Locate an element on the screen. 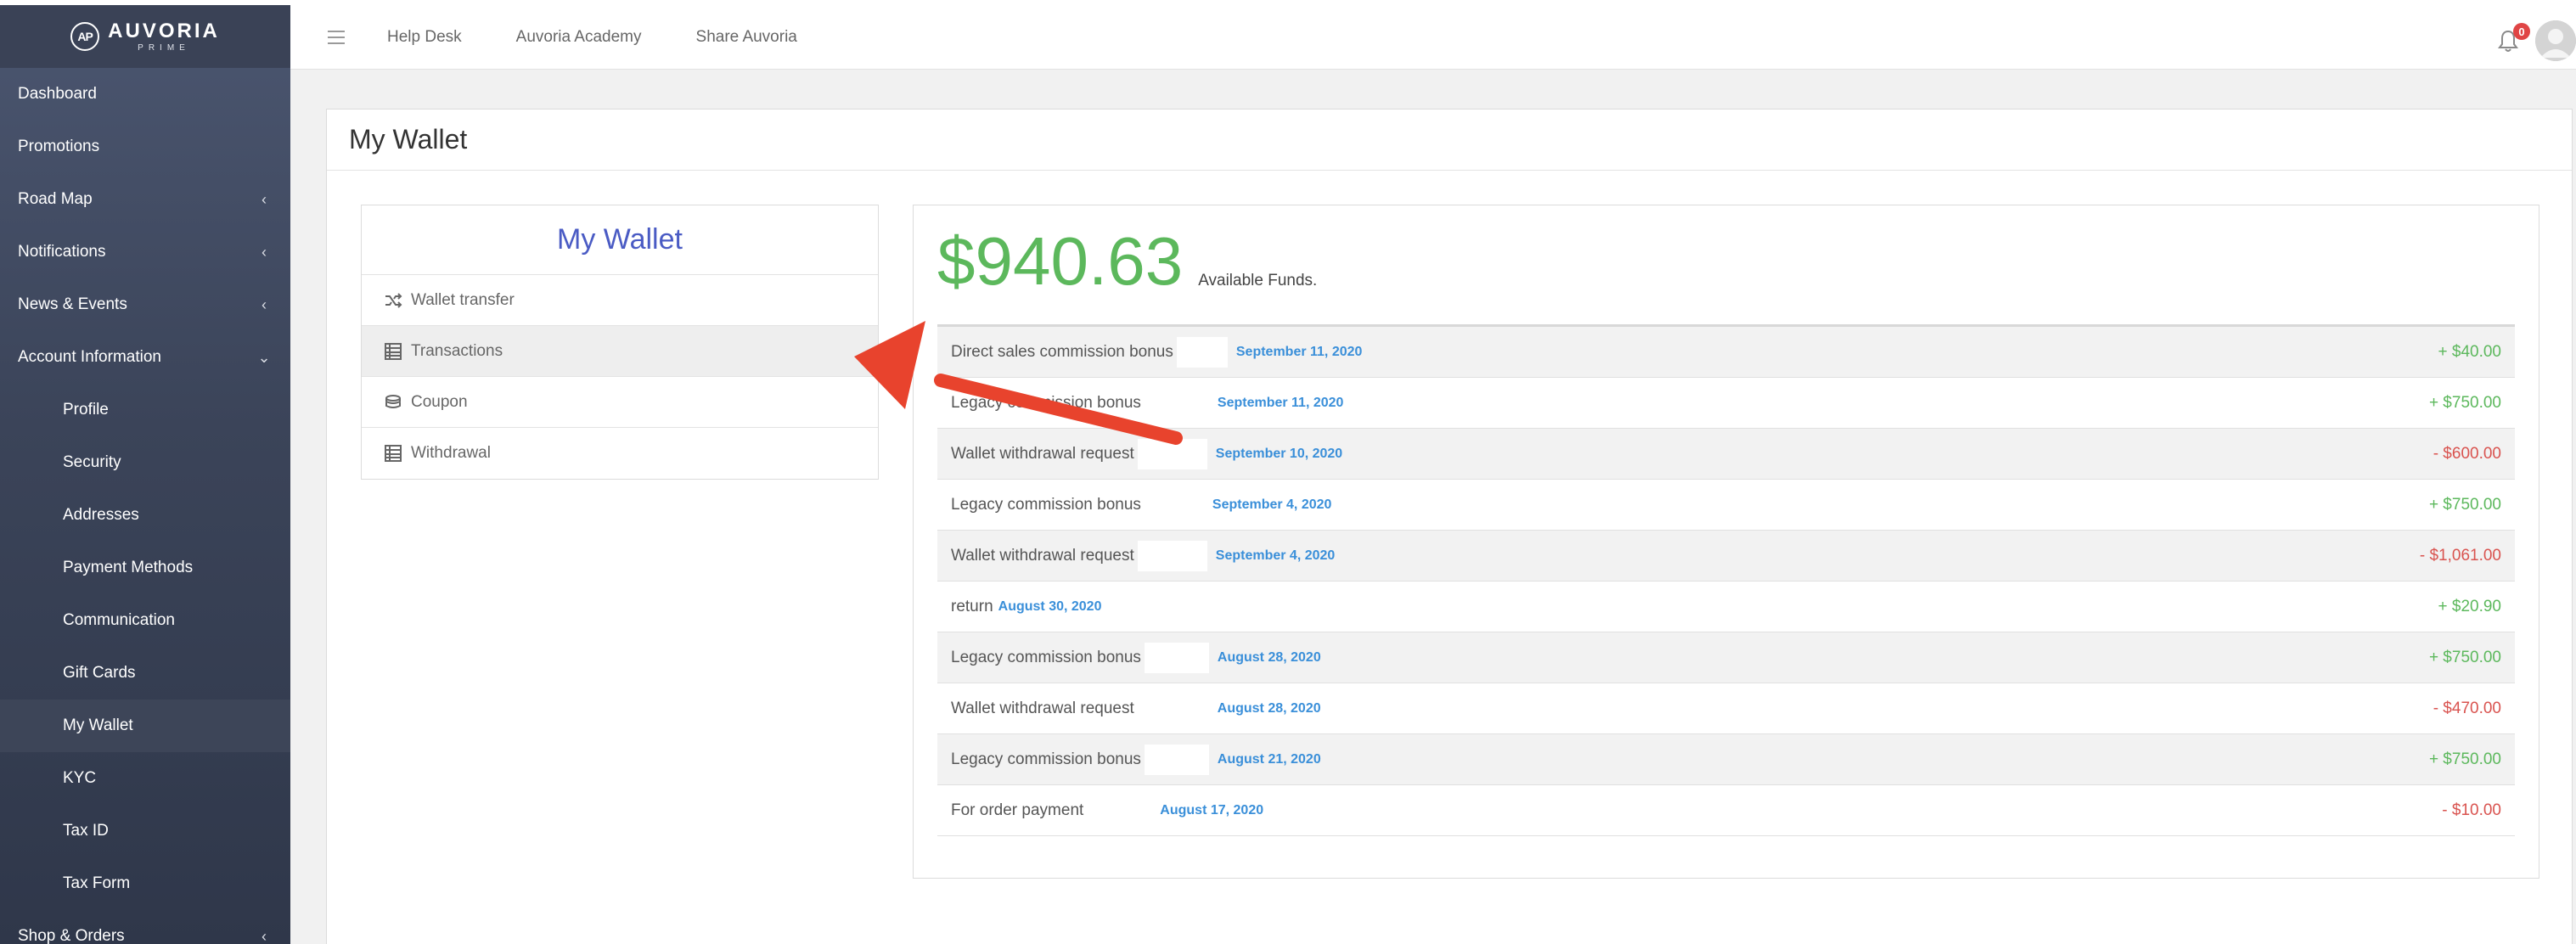 Image resolution: width=2576 pixels, height=944 pixels. sidebar-item-tax-form: Tax Form is located at coordinates (145, 884).